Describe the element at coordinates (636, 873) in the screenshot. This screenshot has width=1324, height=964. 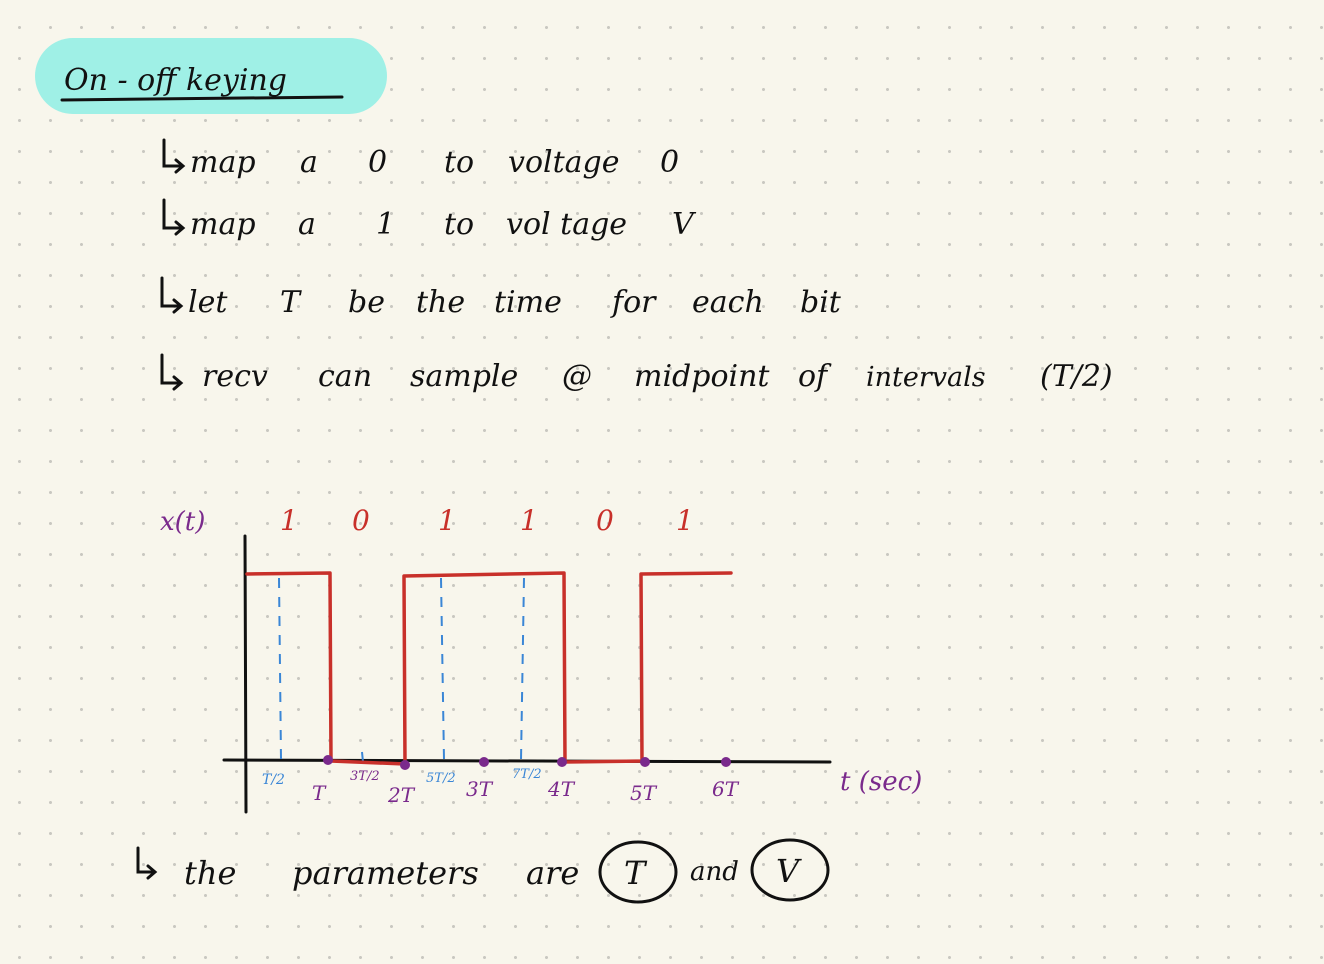
I see `param-T: T` at that location.